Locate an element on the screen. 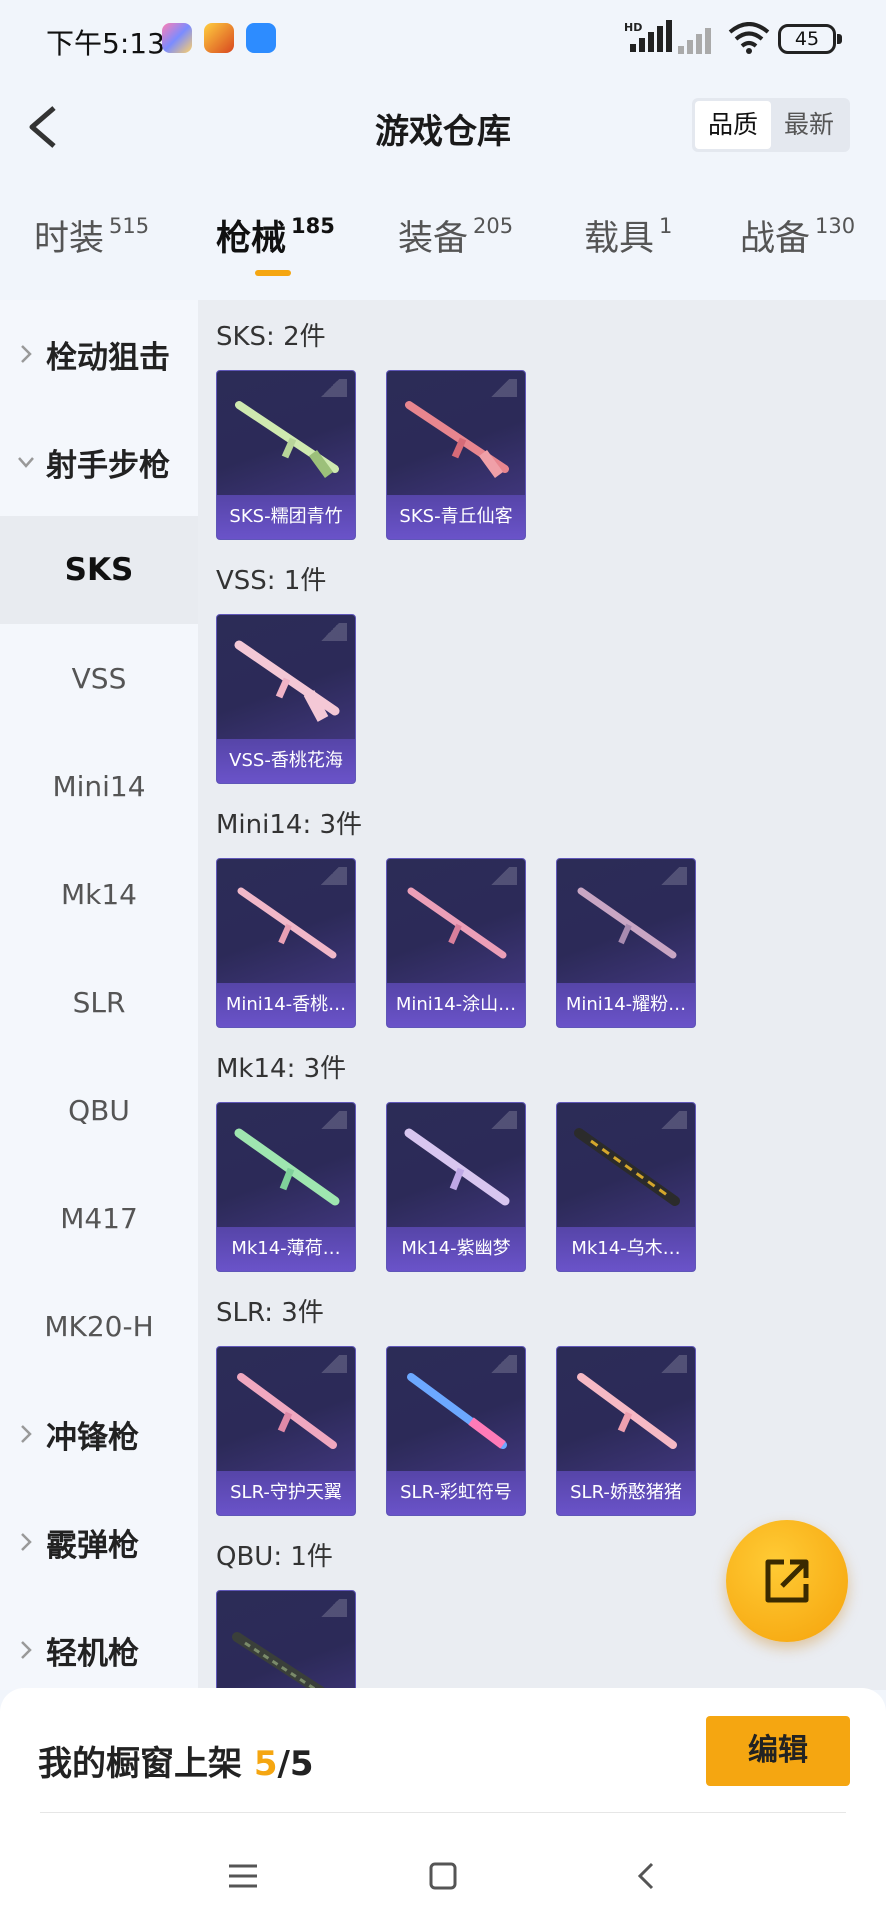  sort-by-newest: 最新 is located at coordinates (809, 125).